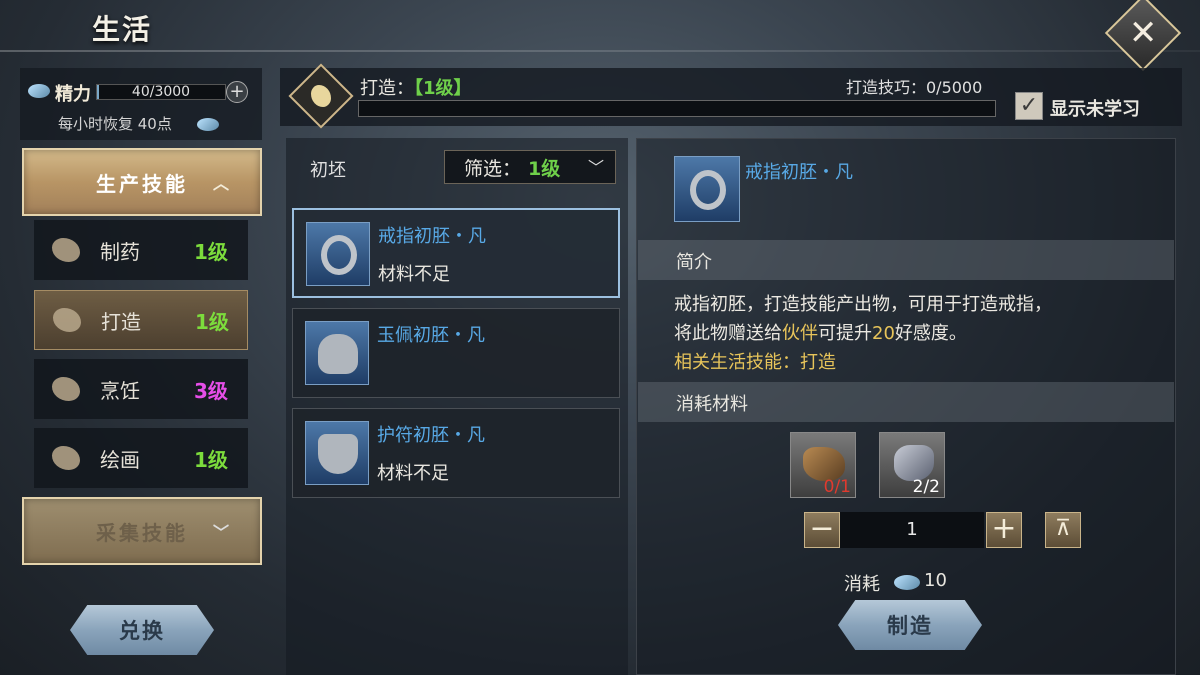 This screenshot has width=1200, height=675. Describe the element at coordinates (208, 124) in the screenshot. I see `stamina-recover-icon` at that location.